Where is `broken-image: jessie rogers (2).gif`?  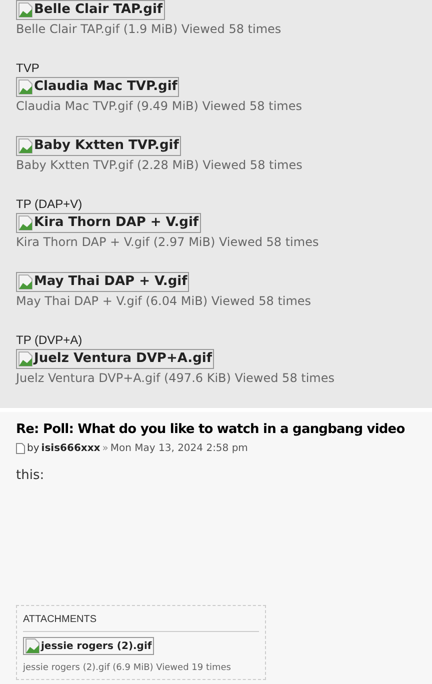
broken-image: jessie rogers (2).gif is located at coordinates (88, 646).